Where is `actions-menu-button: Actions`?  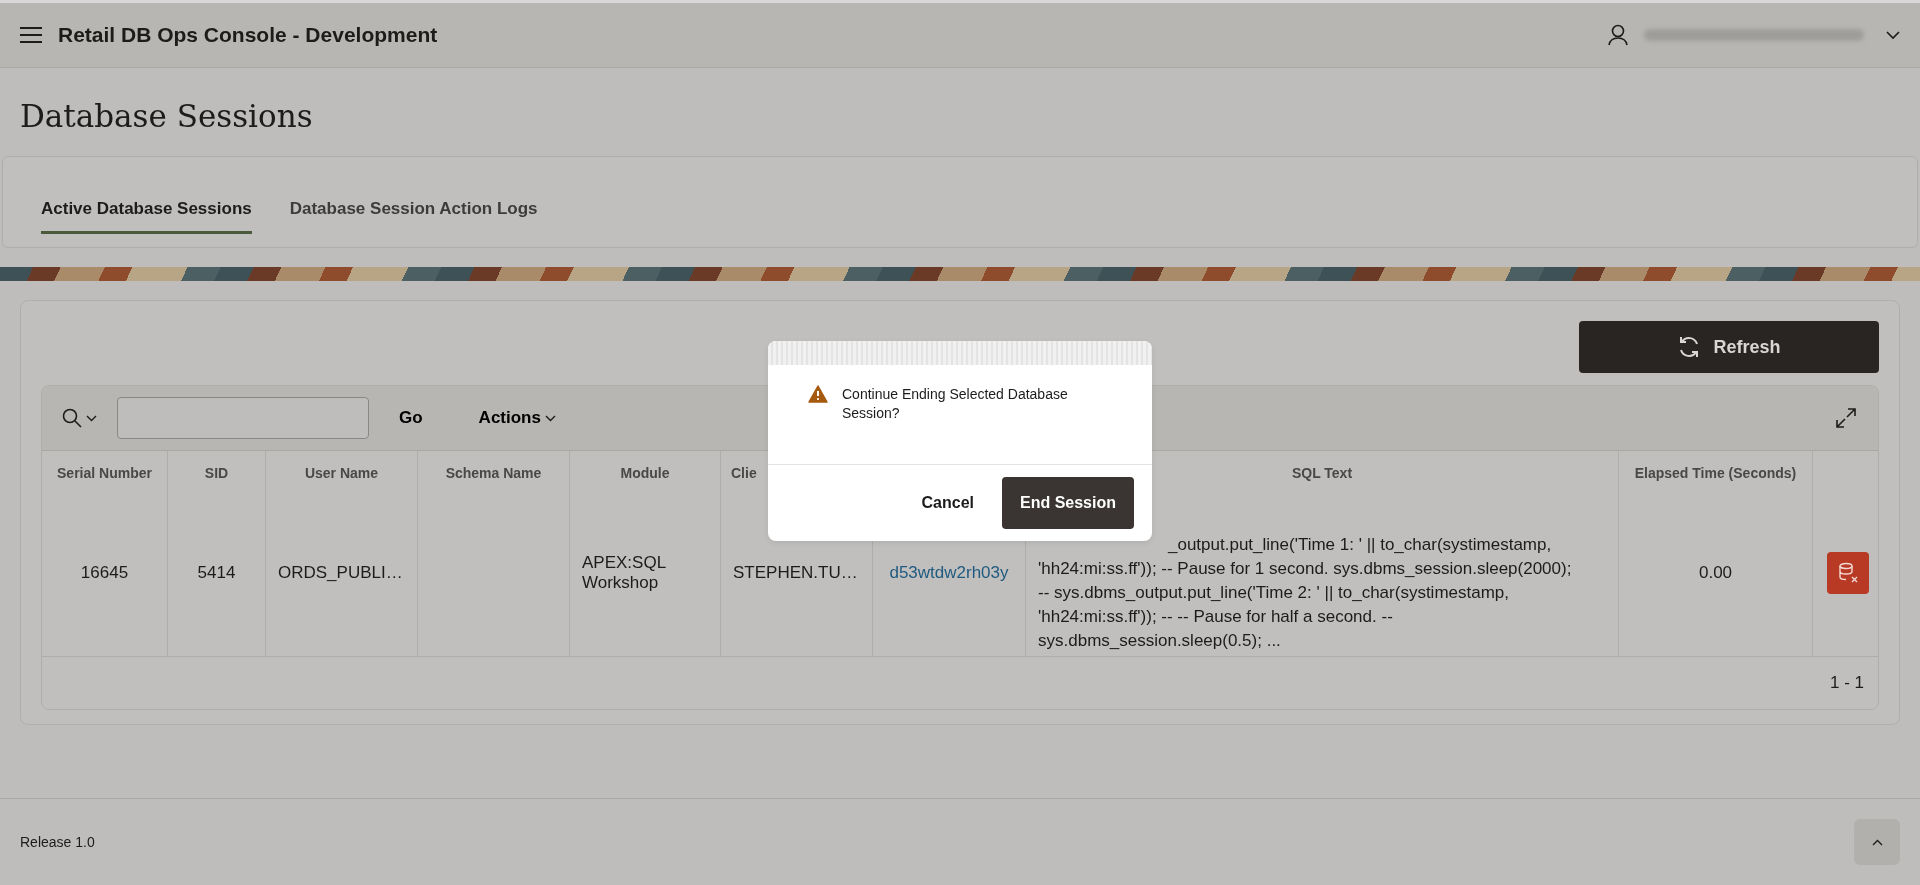
actions-menu-button: Actions is located at coordinates (517, 418).